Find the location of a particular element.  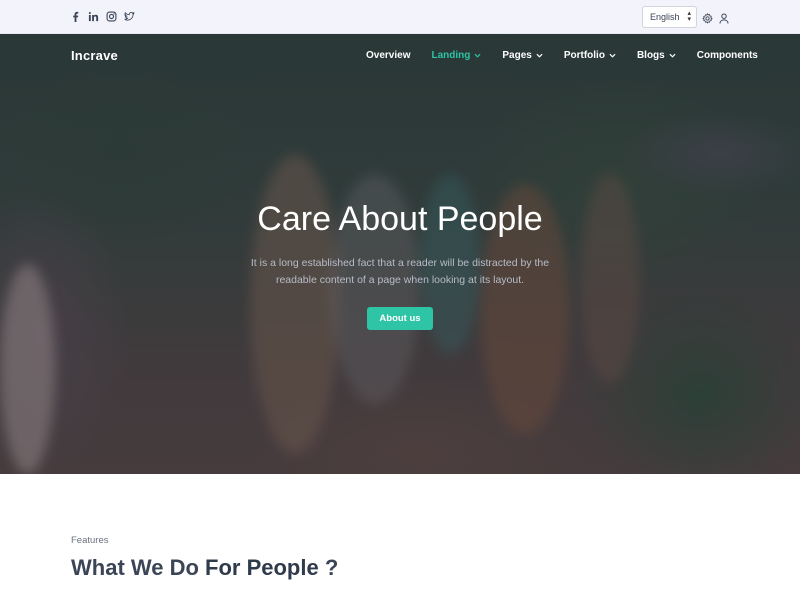

nav-item-label: Portfolio is located at coordinates (584, 55).